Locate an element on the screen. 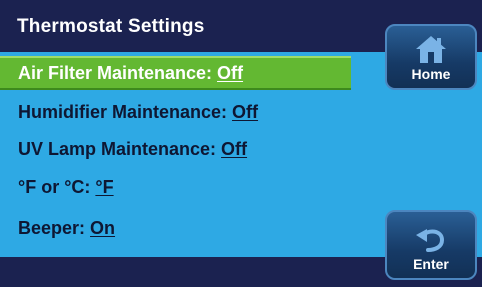 The height and width of the screenshot is (287, 482). menu-item-uv-lamp: UV Lamp Maintenance: Off is located at coordinates (170, 149).